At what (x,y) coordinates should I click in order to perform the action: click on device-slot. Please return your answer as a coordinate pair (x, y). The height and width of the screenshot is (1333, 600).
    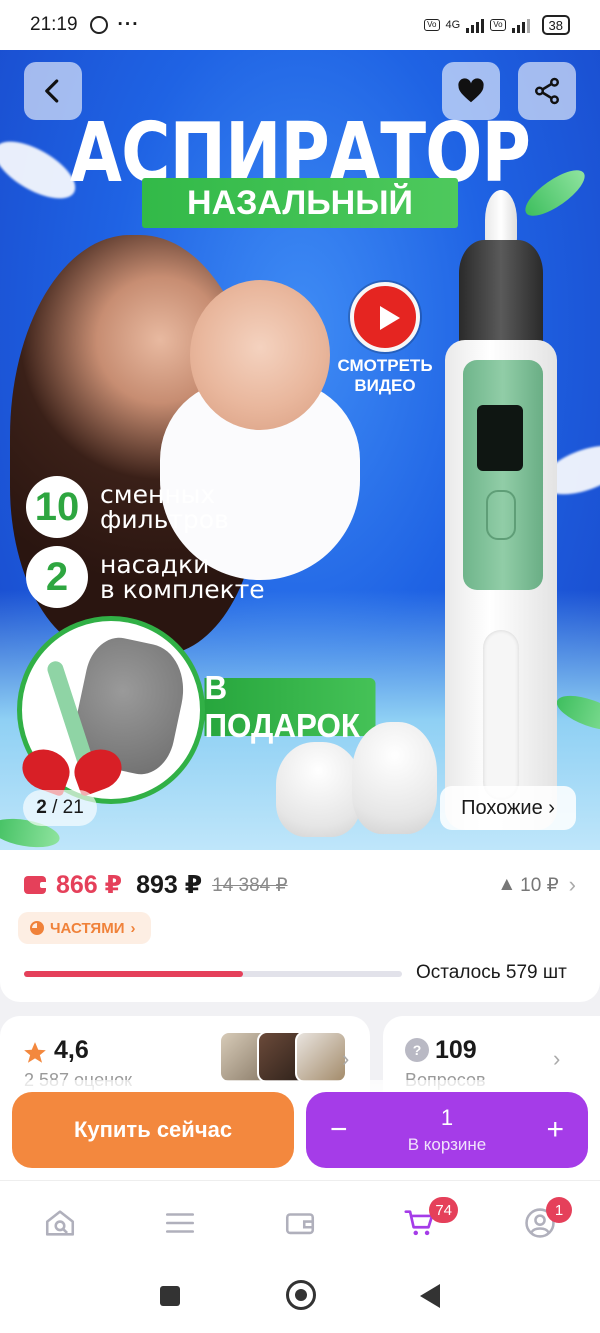
    Looking at the image, I should click on (501, 715).